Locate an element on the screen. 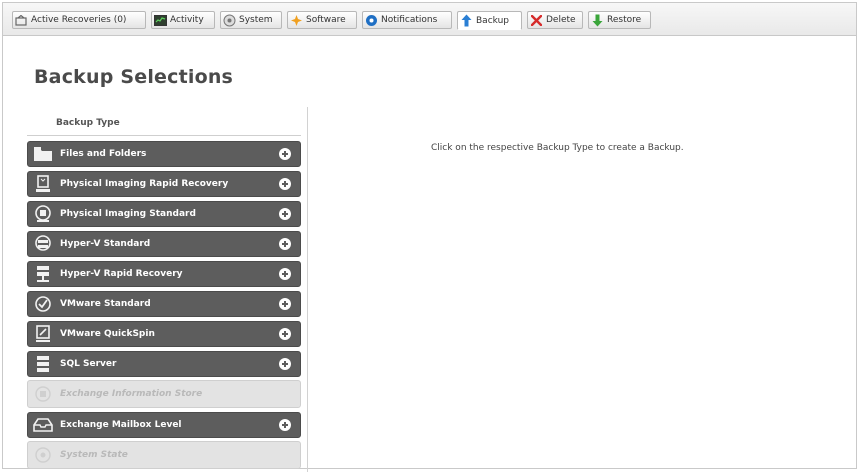 The height and width of the screenshot is (473, 861). mailbox-icon is located at coordinates (43, 425).